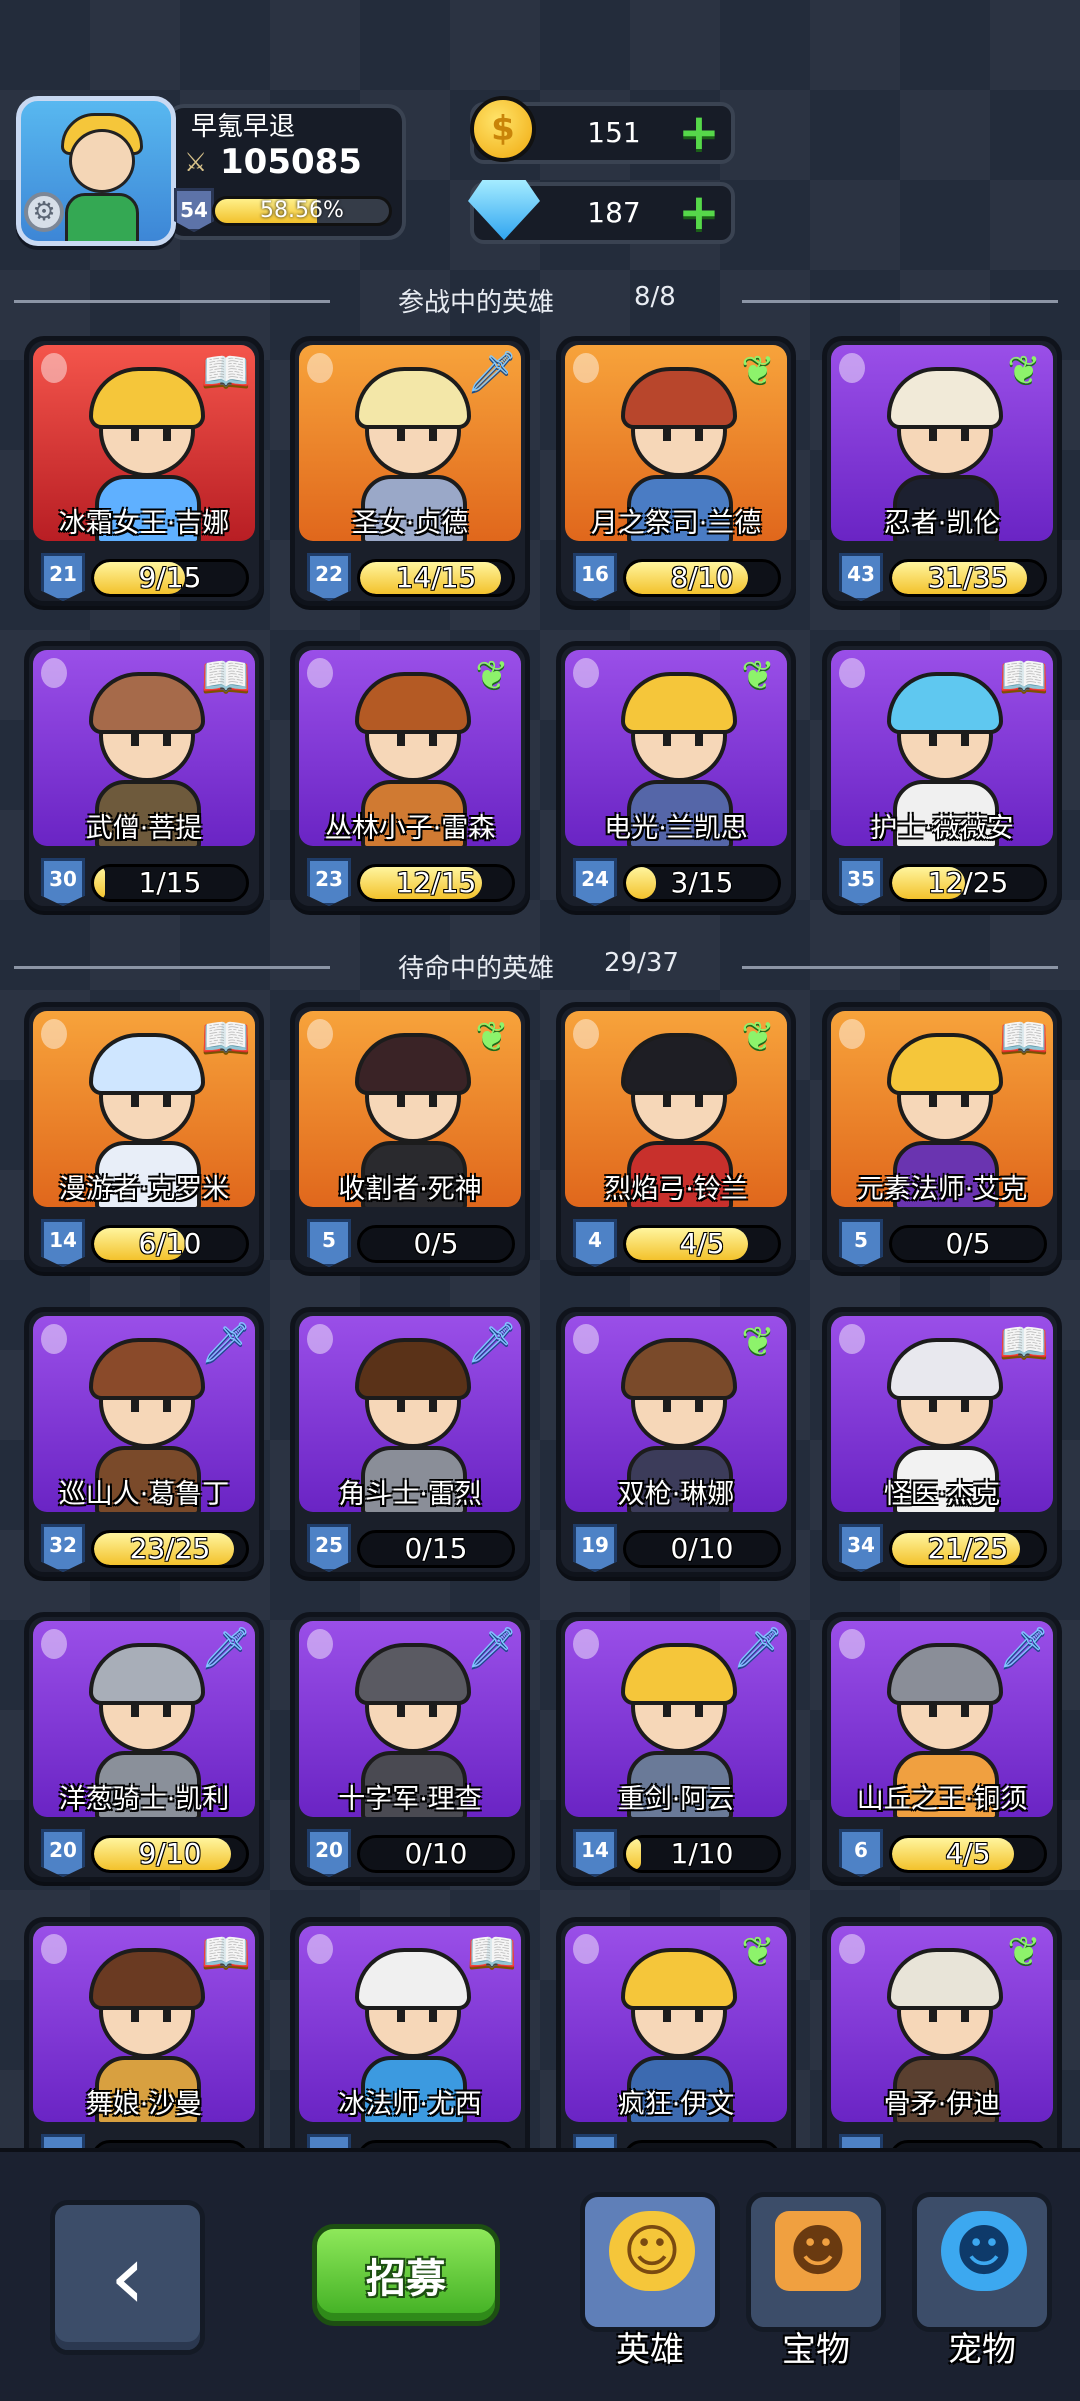 This screenshot has height=2401, width=1080. Describe the element at coordinates (595, 882) in the screenshot. I see `hero-level-badge: 24` at that location.